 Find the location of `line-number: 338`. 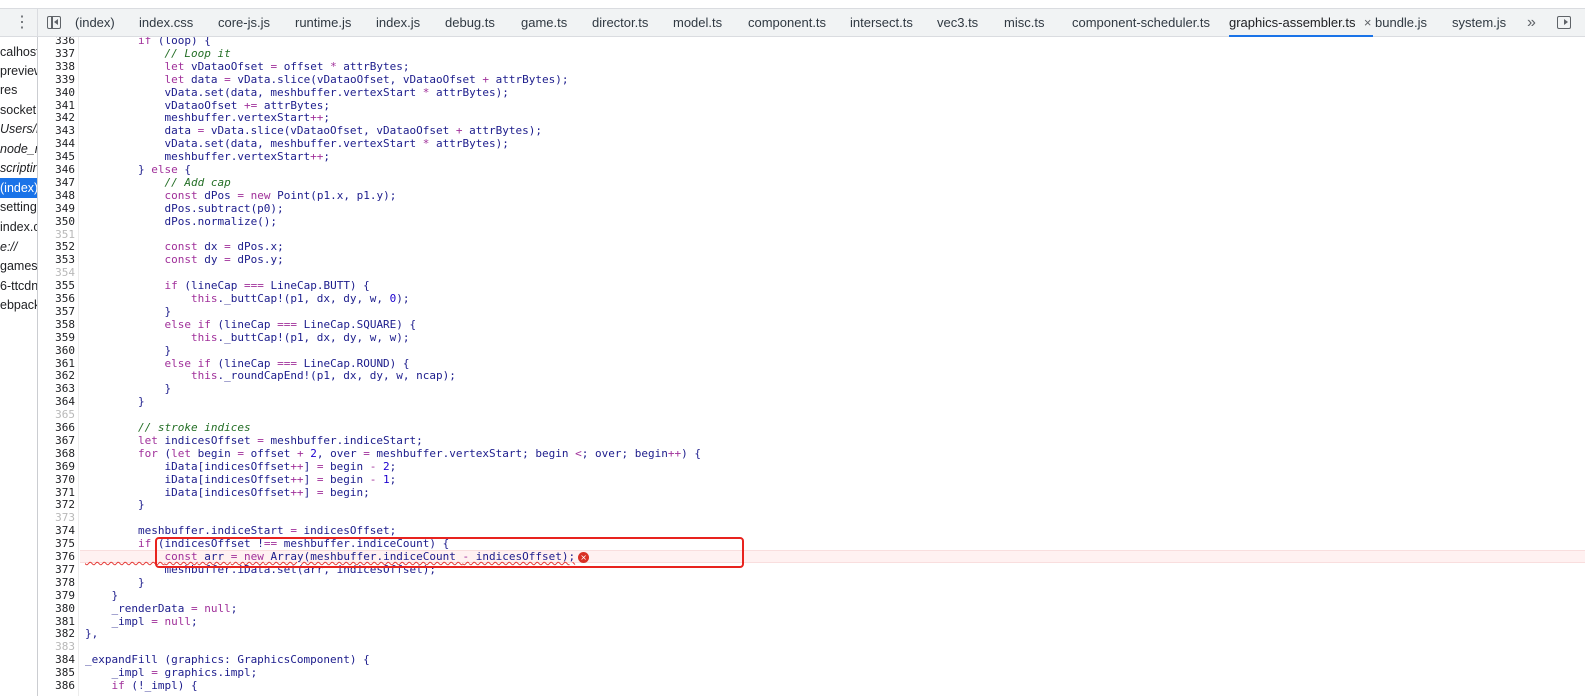

line-number: 338 is located at coordinates (57, 67).